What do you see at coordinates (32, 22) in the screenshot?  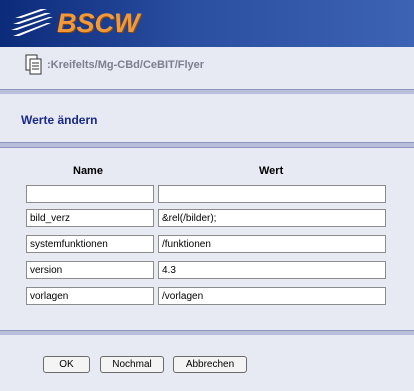 I see `bscw-logo-icon` at bounding box center [32, 22].